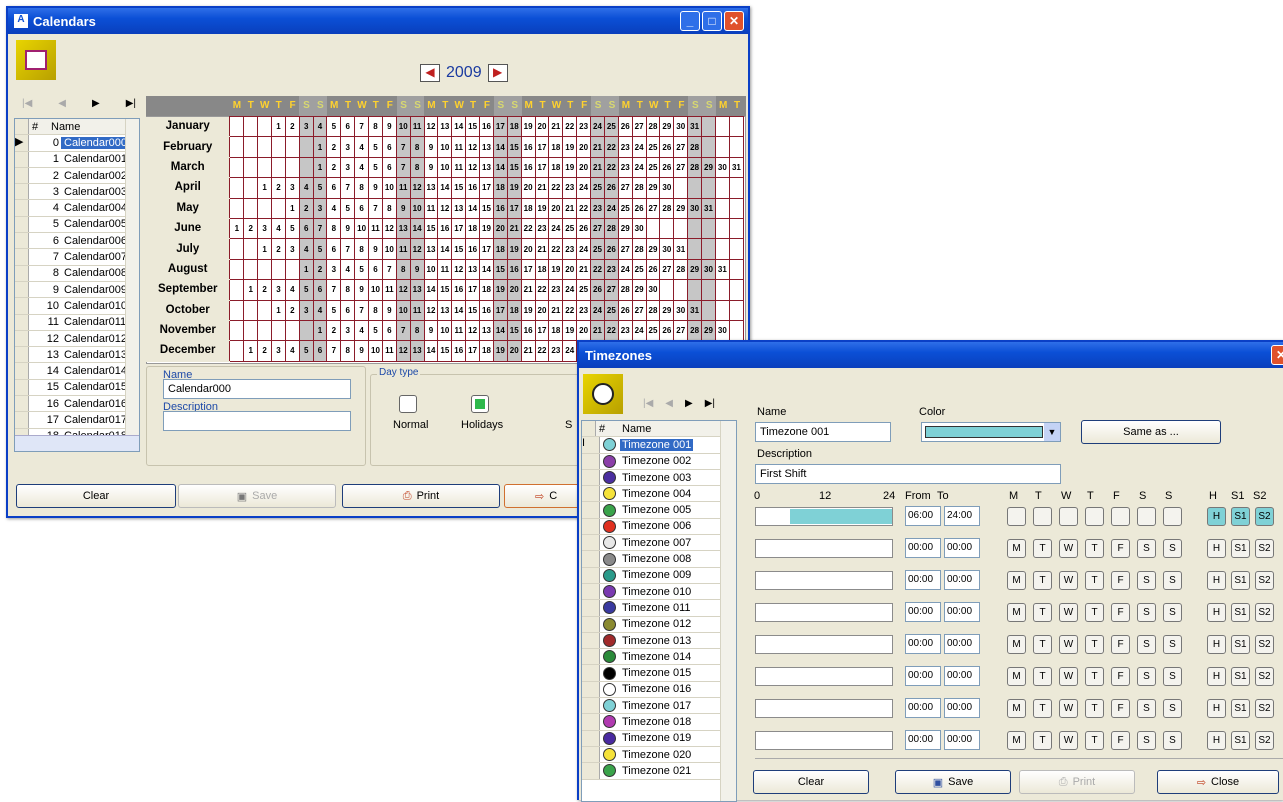 This screenshot has height=802, width=1283. What do you see at coordinates (77, 388) in the screenshot?
I see `list-item: 15 Calendar015` at bounding box center [77, 388].